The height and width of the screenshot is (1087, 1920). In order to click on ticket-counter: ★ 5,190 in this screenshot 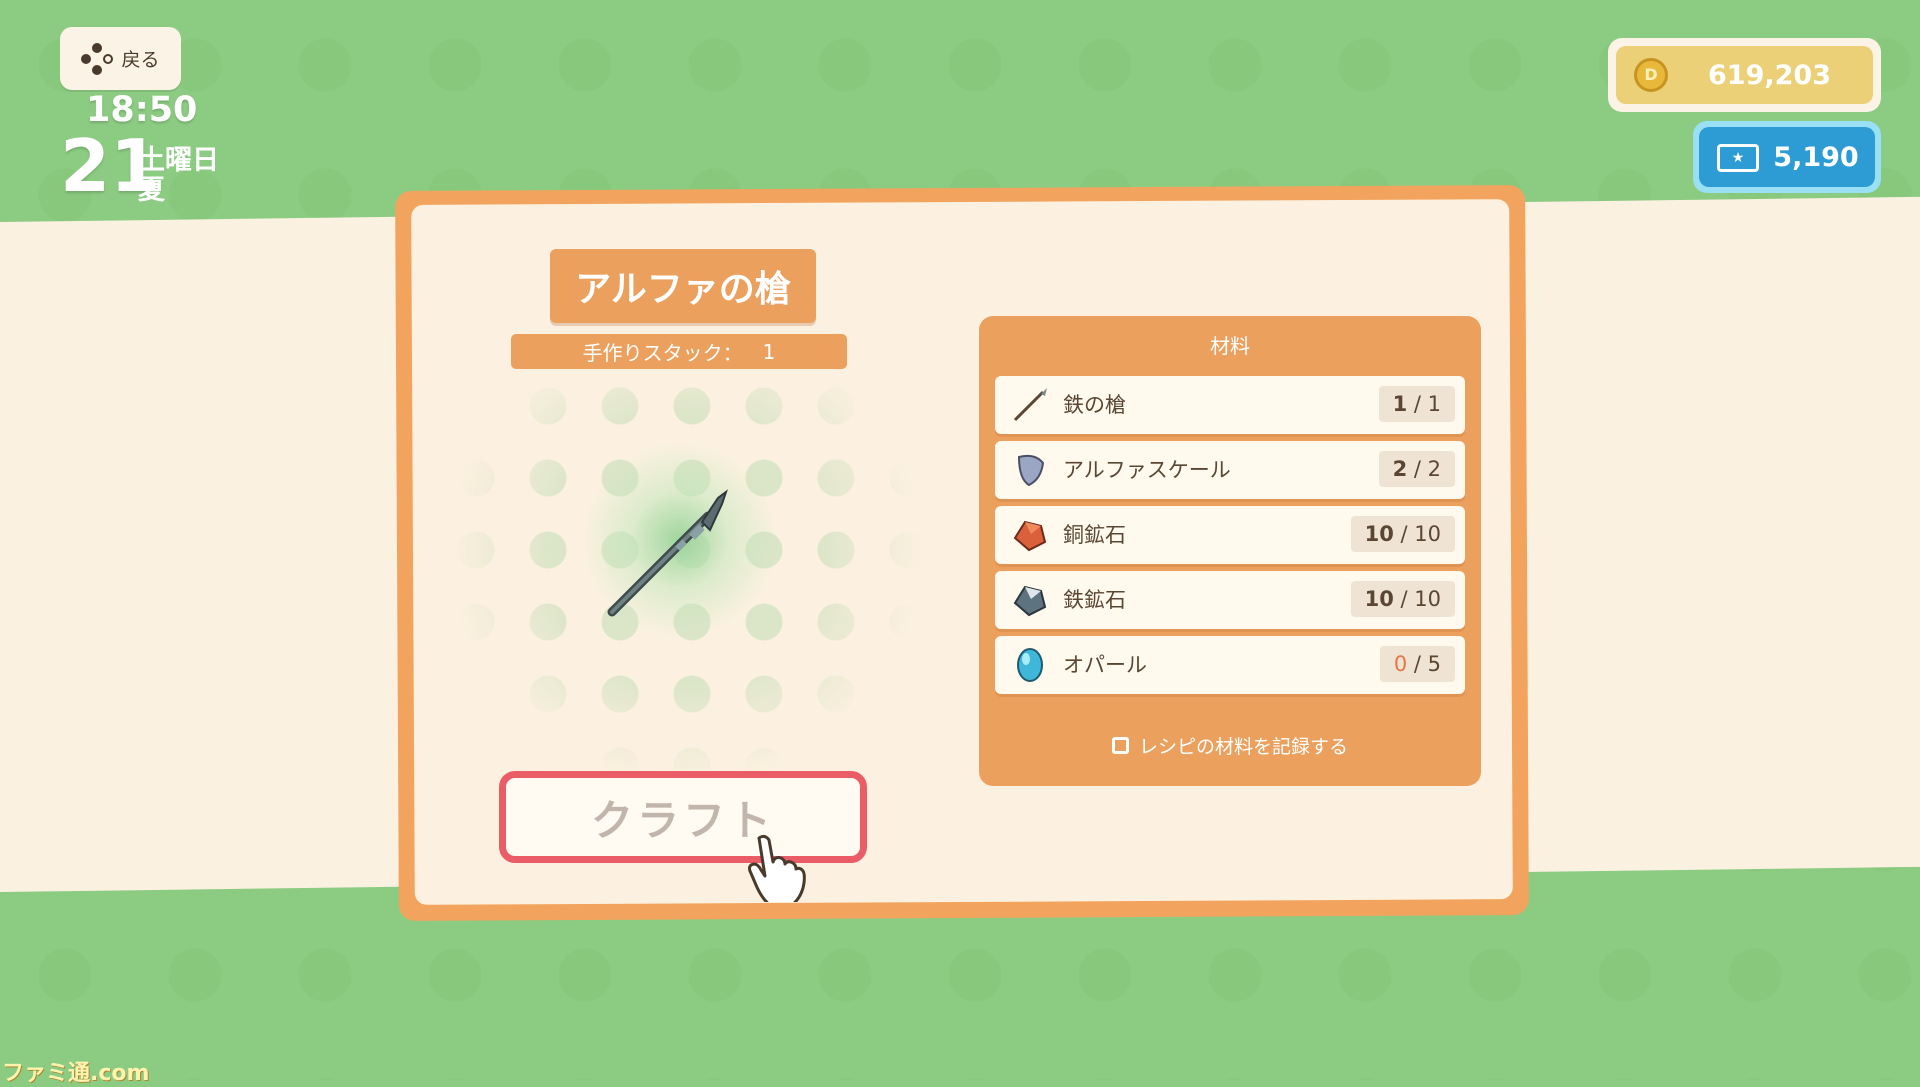, I will do `click(1787, 157)`.